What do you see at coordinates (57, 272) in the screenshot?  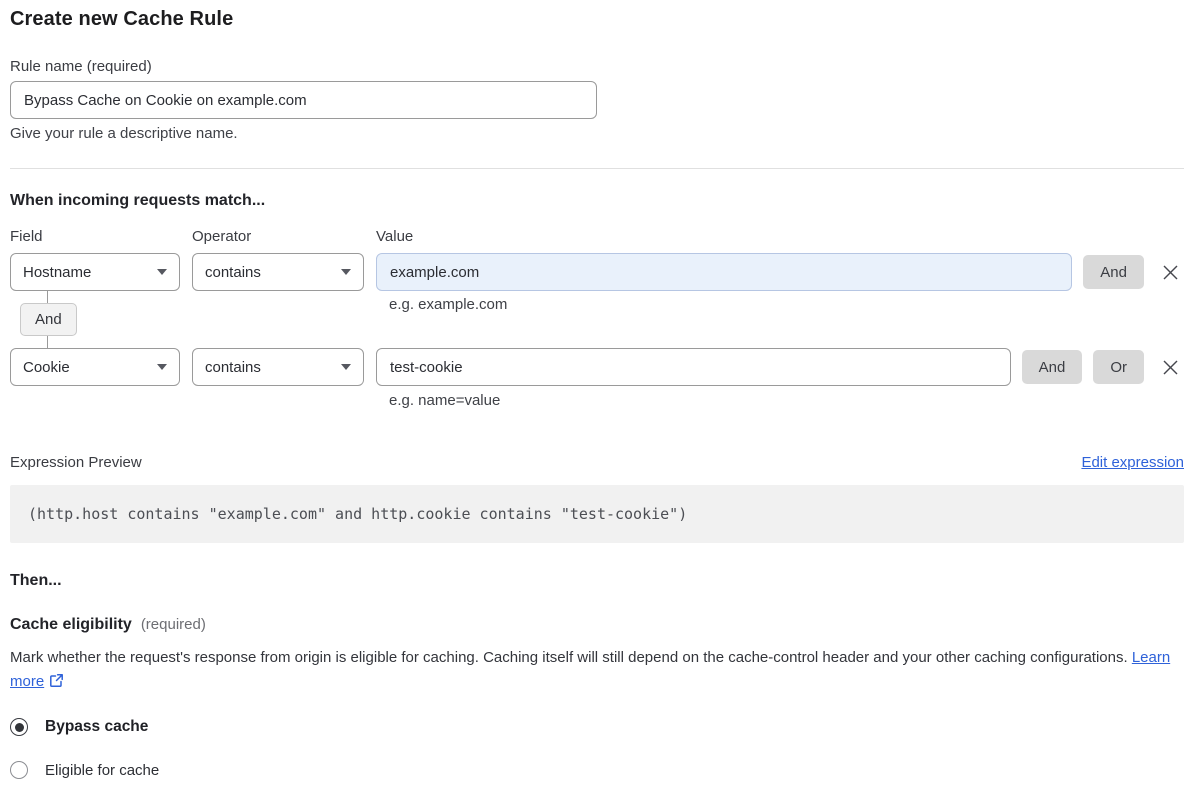 I see `field-select-1-value: Hostname` at bounding box center [57, 272].